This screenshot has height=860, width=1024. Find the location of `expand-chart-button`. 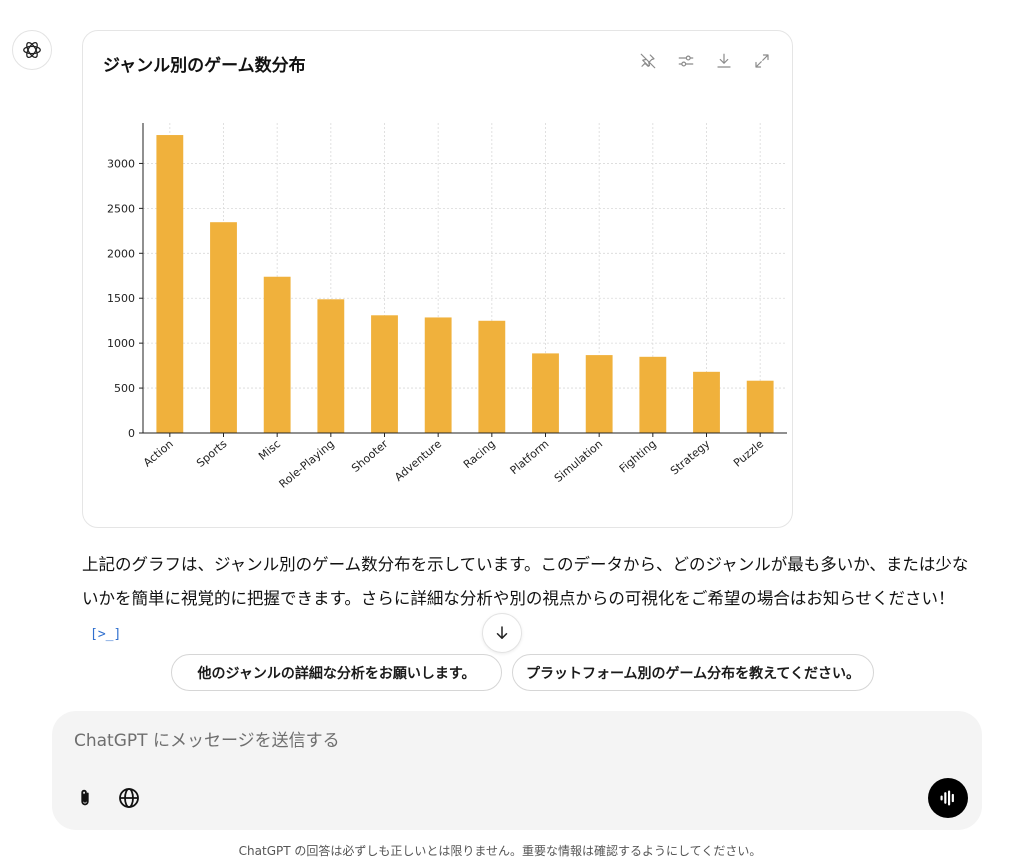

expand-chart-button is located at coordinates (762, 61).